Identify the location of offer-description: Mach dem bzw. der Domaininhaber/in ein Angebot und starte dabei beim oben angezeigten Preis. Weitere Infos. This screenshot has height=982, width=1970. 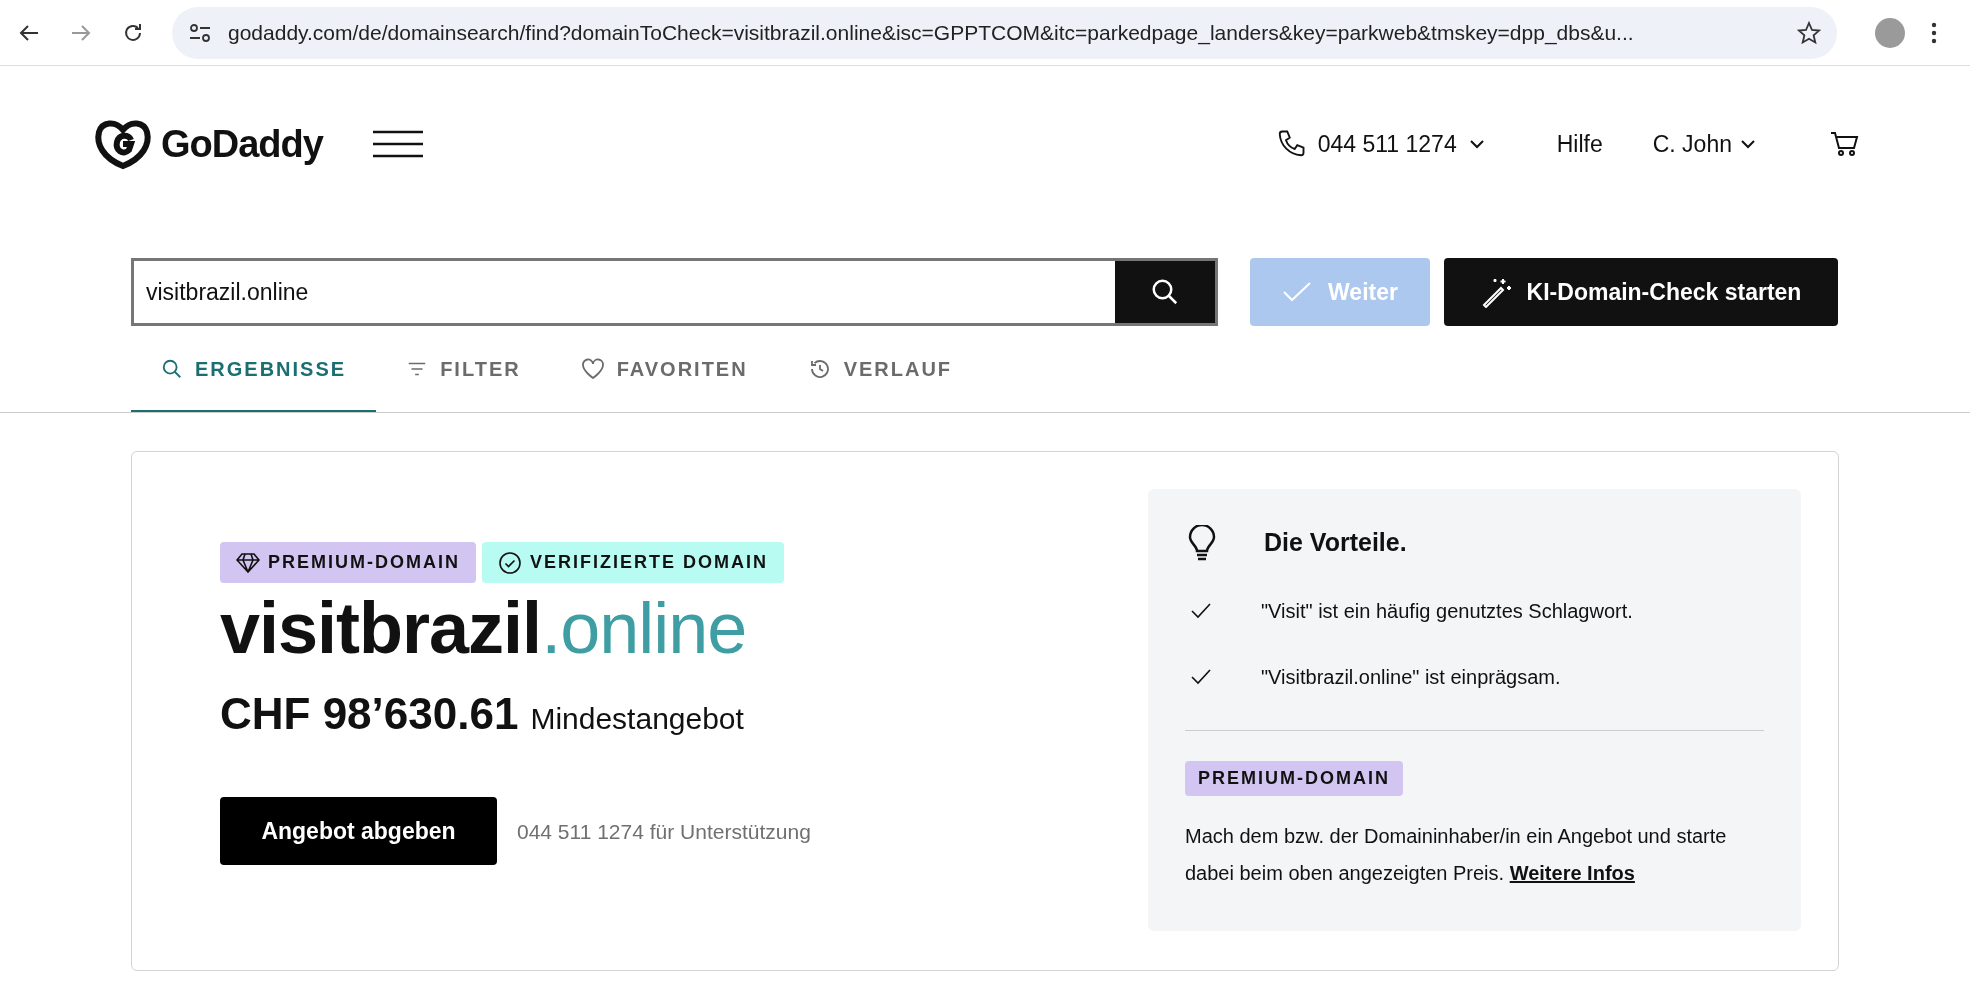
(1456, 854).